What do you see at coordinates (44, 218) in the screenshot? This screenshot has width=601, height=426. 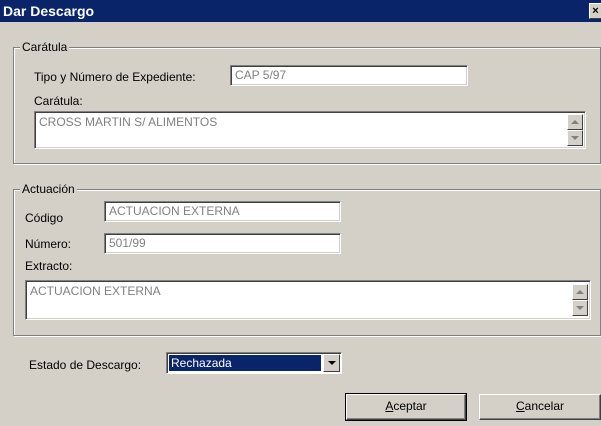 I see `codigo-label: Código` at bounding box center [44, 218].